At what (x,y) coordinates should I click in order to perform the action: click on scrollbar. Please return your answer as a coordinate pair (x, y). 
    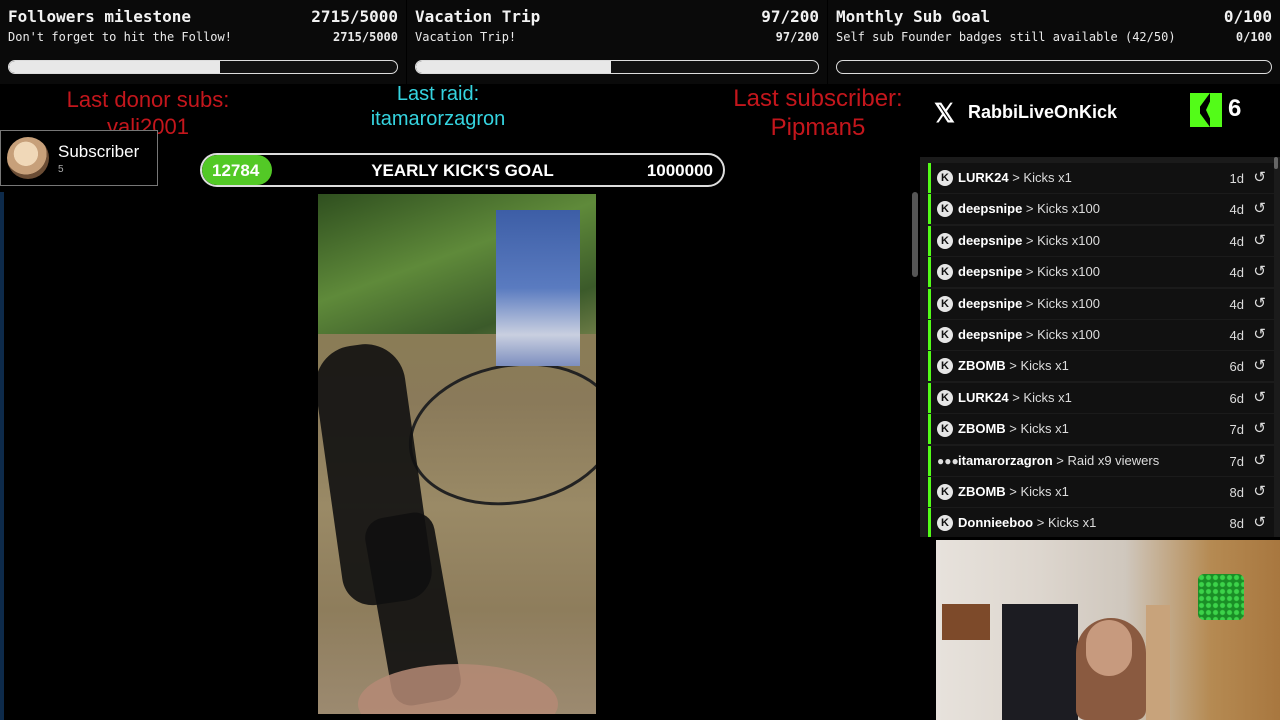
    Looking at the image, I should click on (915, 234).